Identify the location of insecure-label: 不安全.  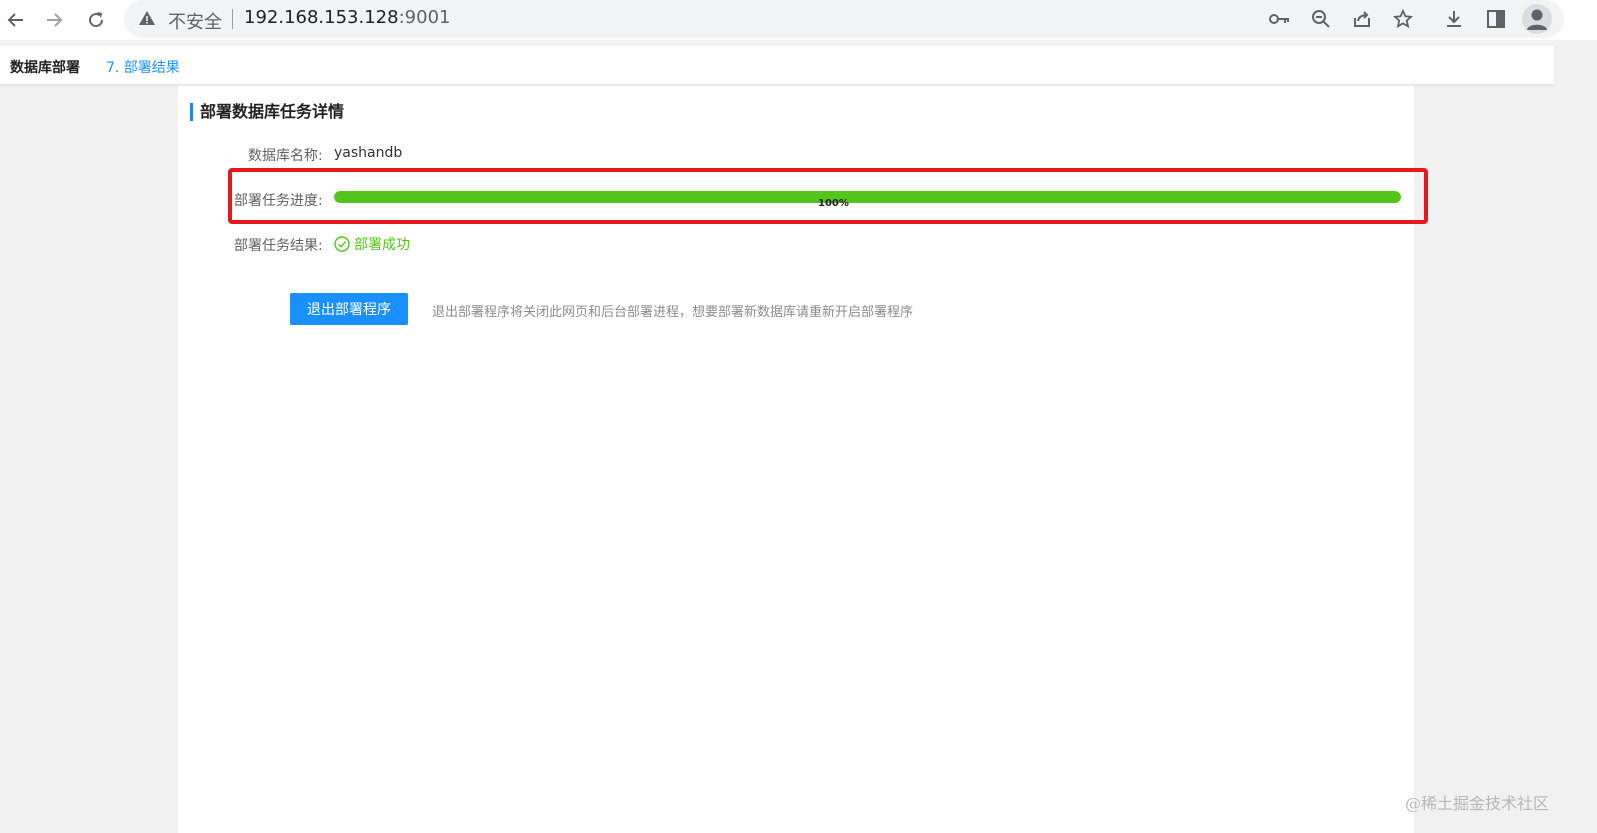
(195, 22).